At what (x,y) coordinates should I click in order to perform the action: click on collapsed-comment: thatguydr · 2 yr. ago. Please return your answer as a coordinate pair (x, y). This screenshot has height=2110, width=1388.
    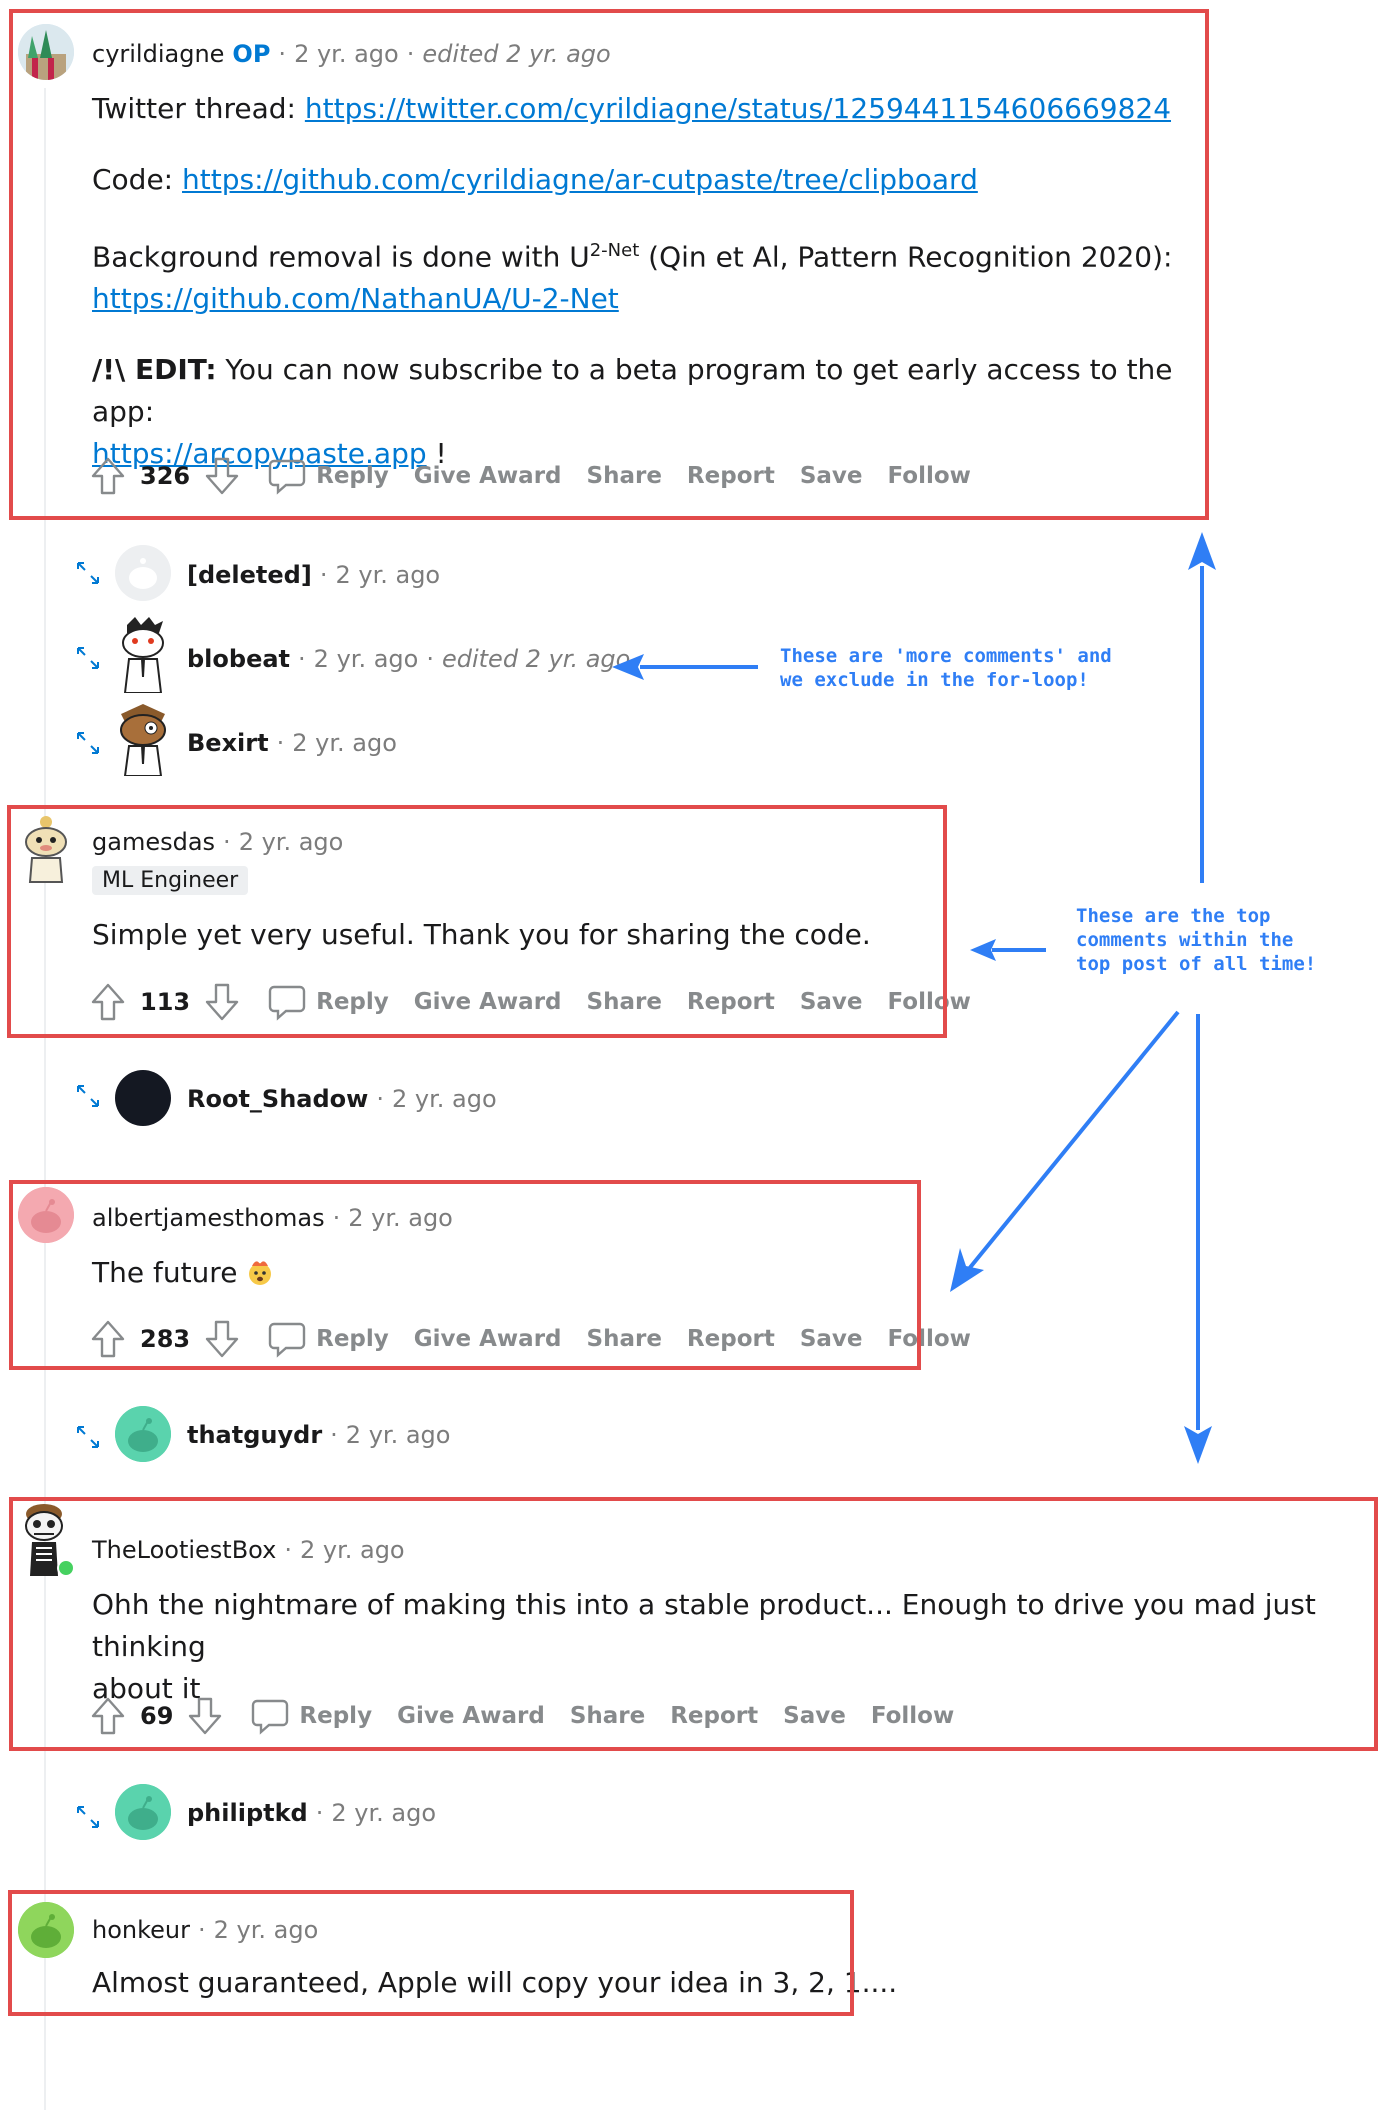
    Looking at the image, I should click on (318, 1435).